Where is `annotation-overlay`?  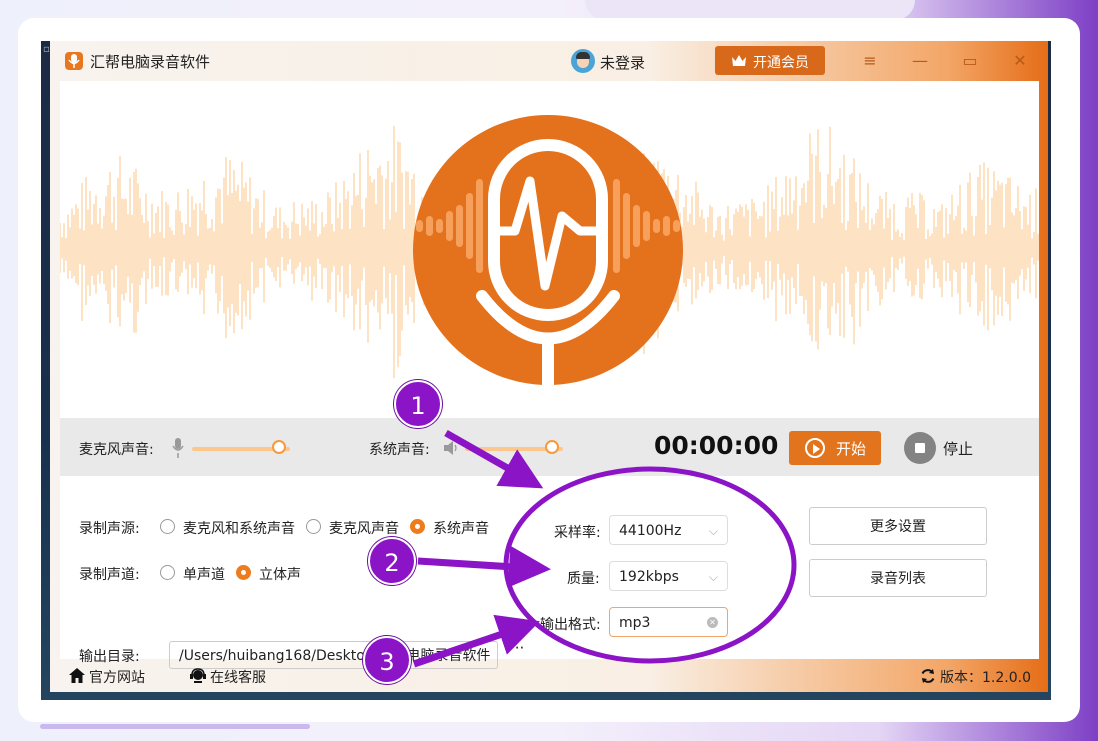
annotation-overlay is located at coordinates (604, 548).